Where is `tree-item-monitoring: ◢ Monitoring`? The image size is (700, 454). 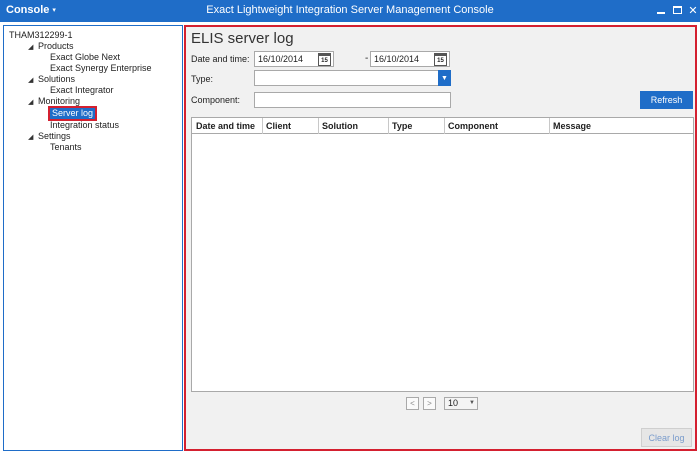 tree-item-monitoring: ◢ Monitoring is located at coordinates (54, 102).